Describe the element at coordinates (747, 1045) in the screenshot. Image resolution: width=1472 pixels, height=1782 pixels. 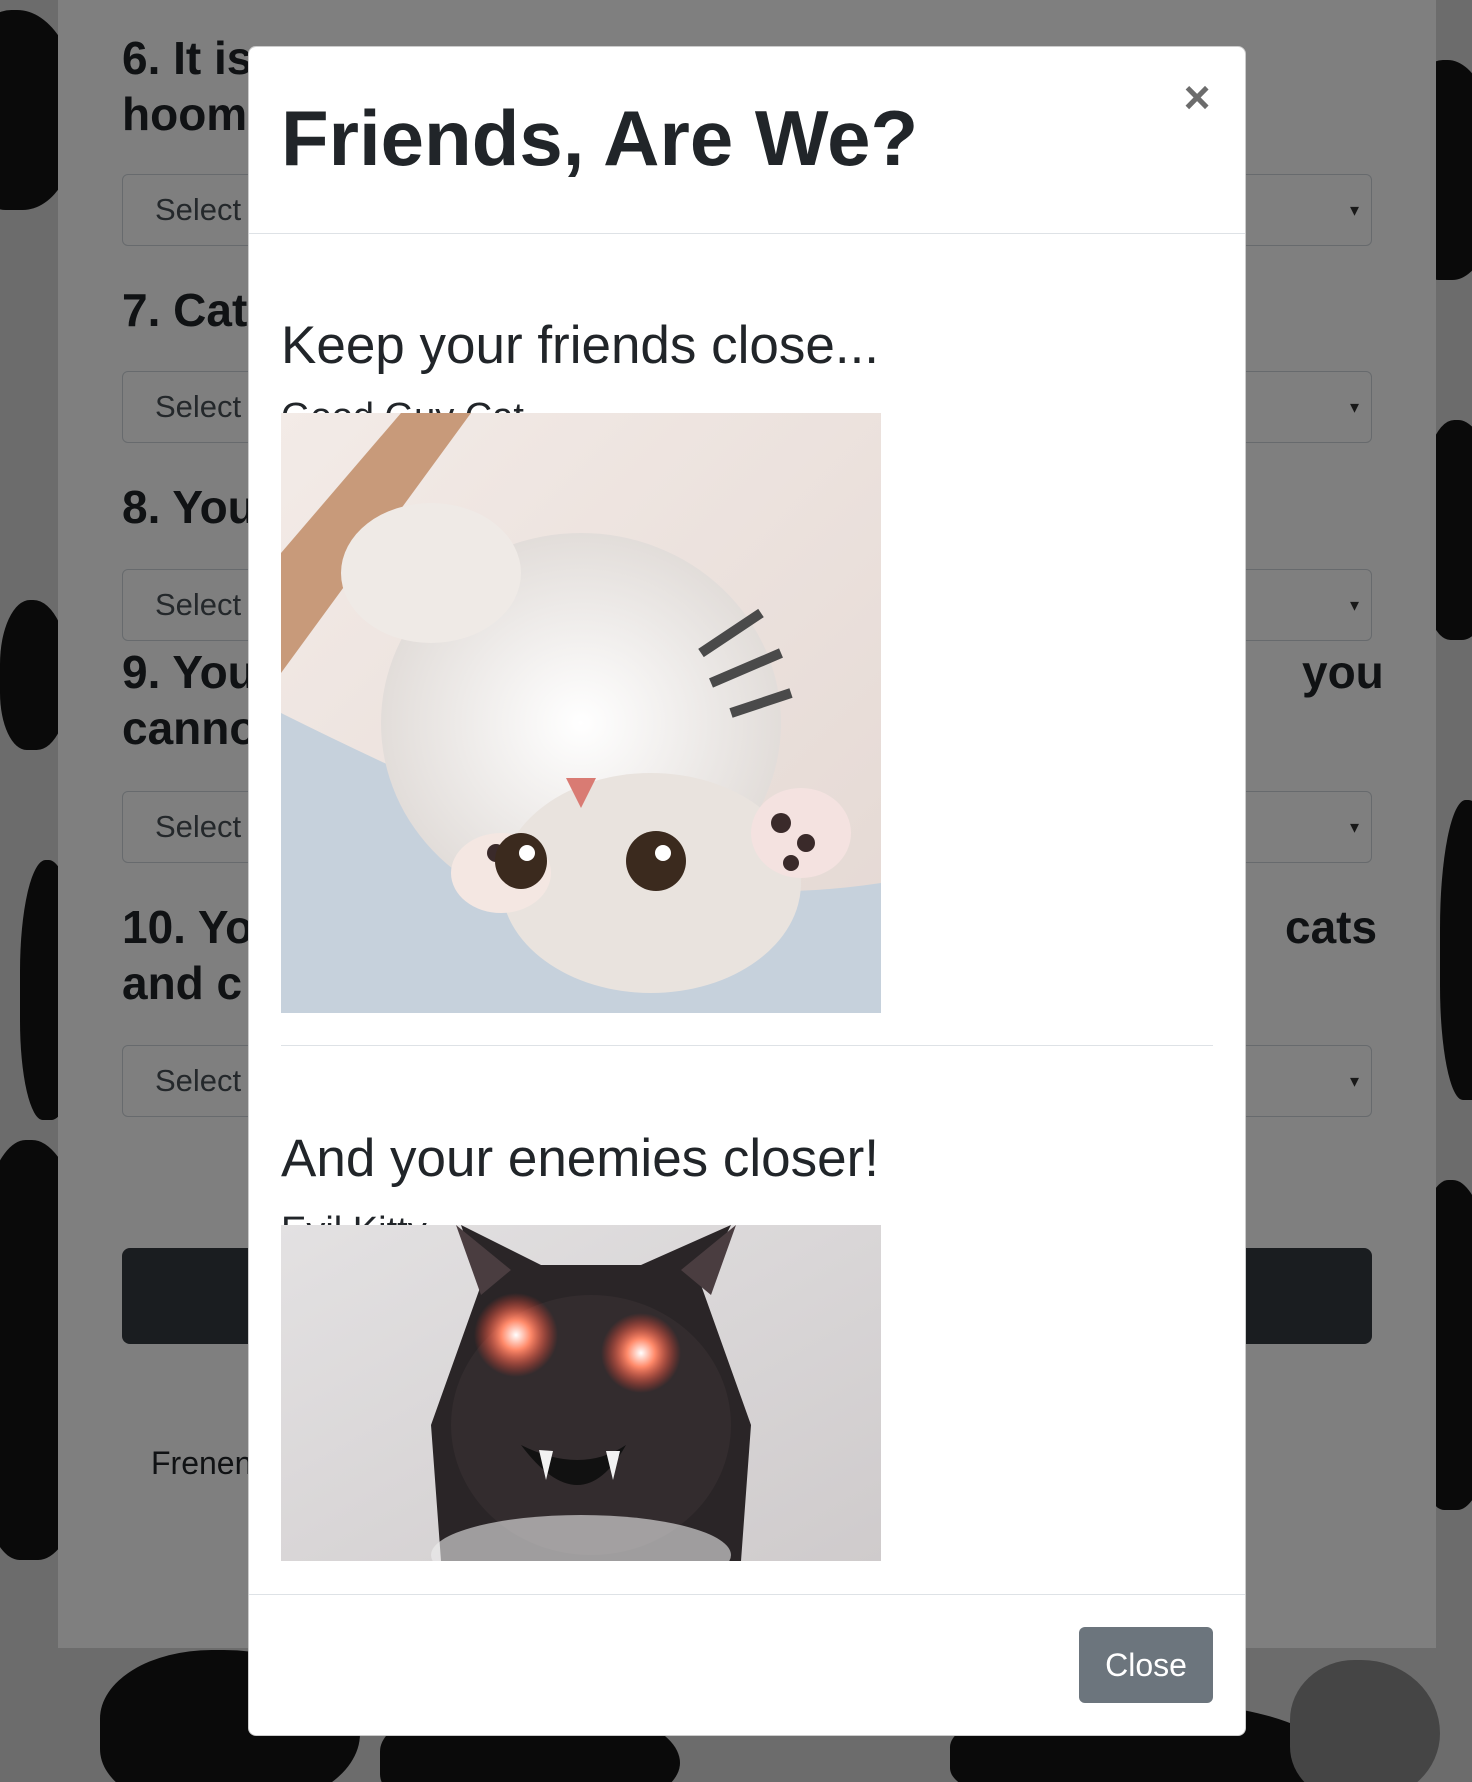
I see `section-divider` at that location.